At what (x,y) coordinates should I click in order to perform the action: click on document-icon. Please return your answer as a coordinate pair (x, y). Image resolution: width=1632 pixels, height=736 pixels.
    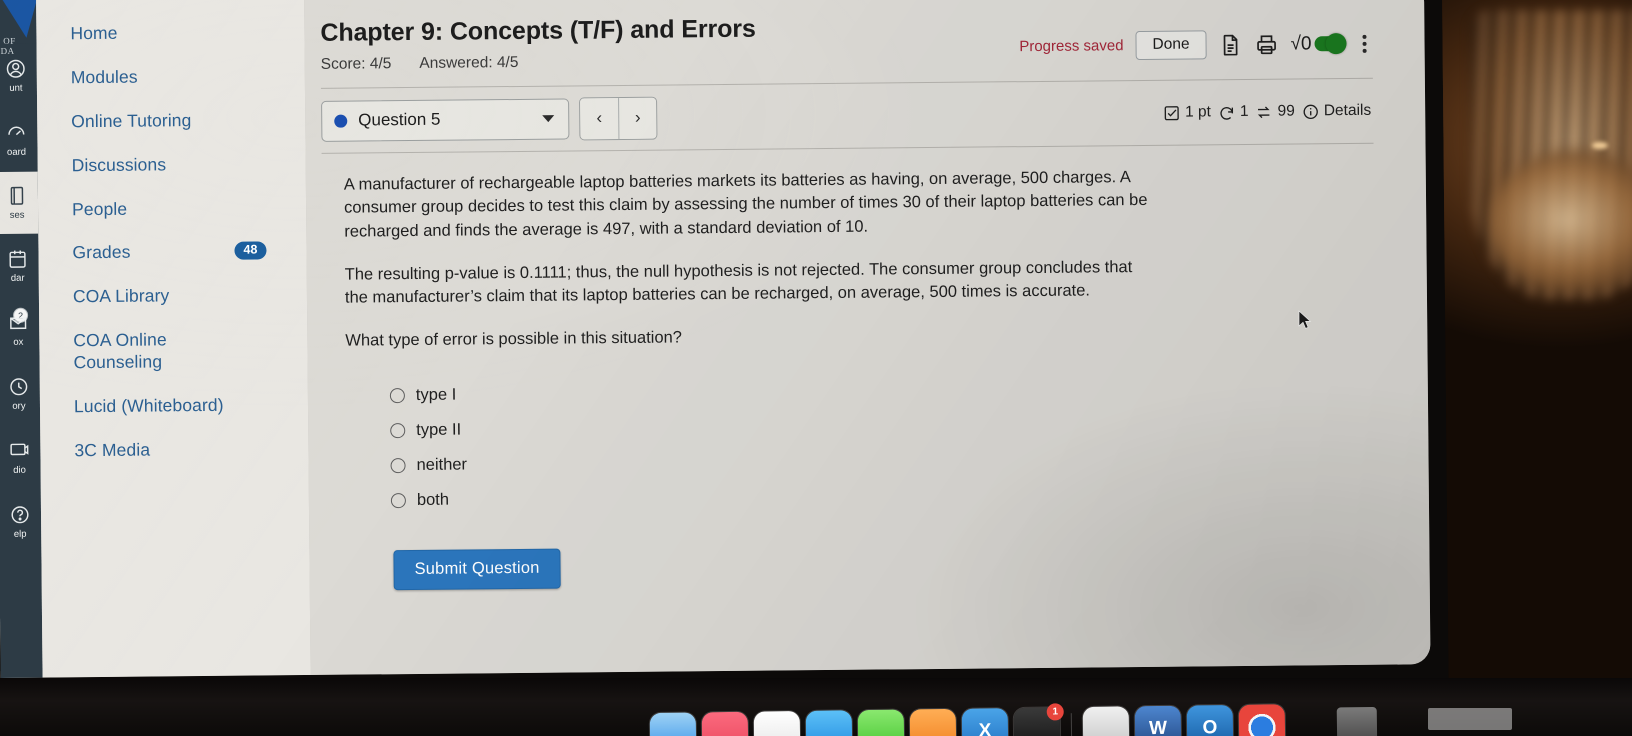
    Looking at the image, I should click on (1230, 45).